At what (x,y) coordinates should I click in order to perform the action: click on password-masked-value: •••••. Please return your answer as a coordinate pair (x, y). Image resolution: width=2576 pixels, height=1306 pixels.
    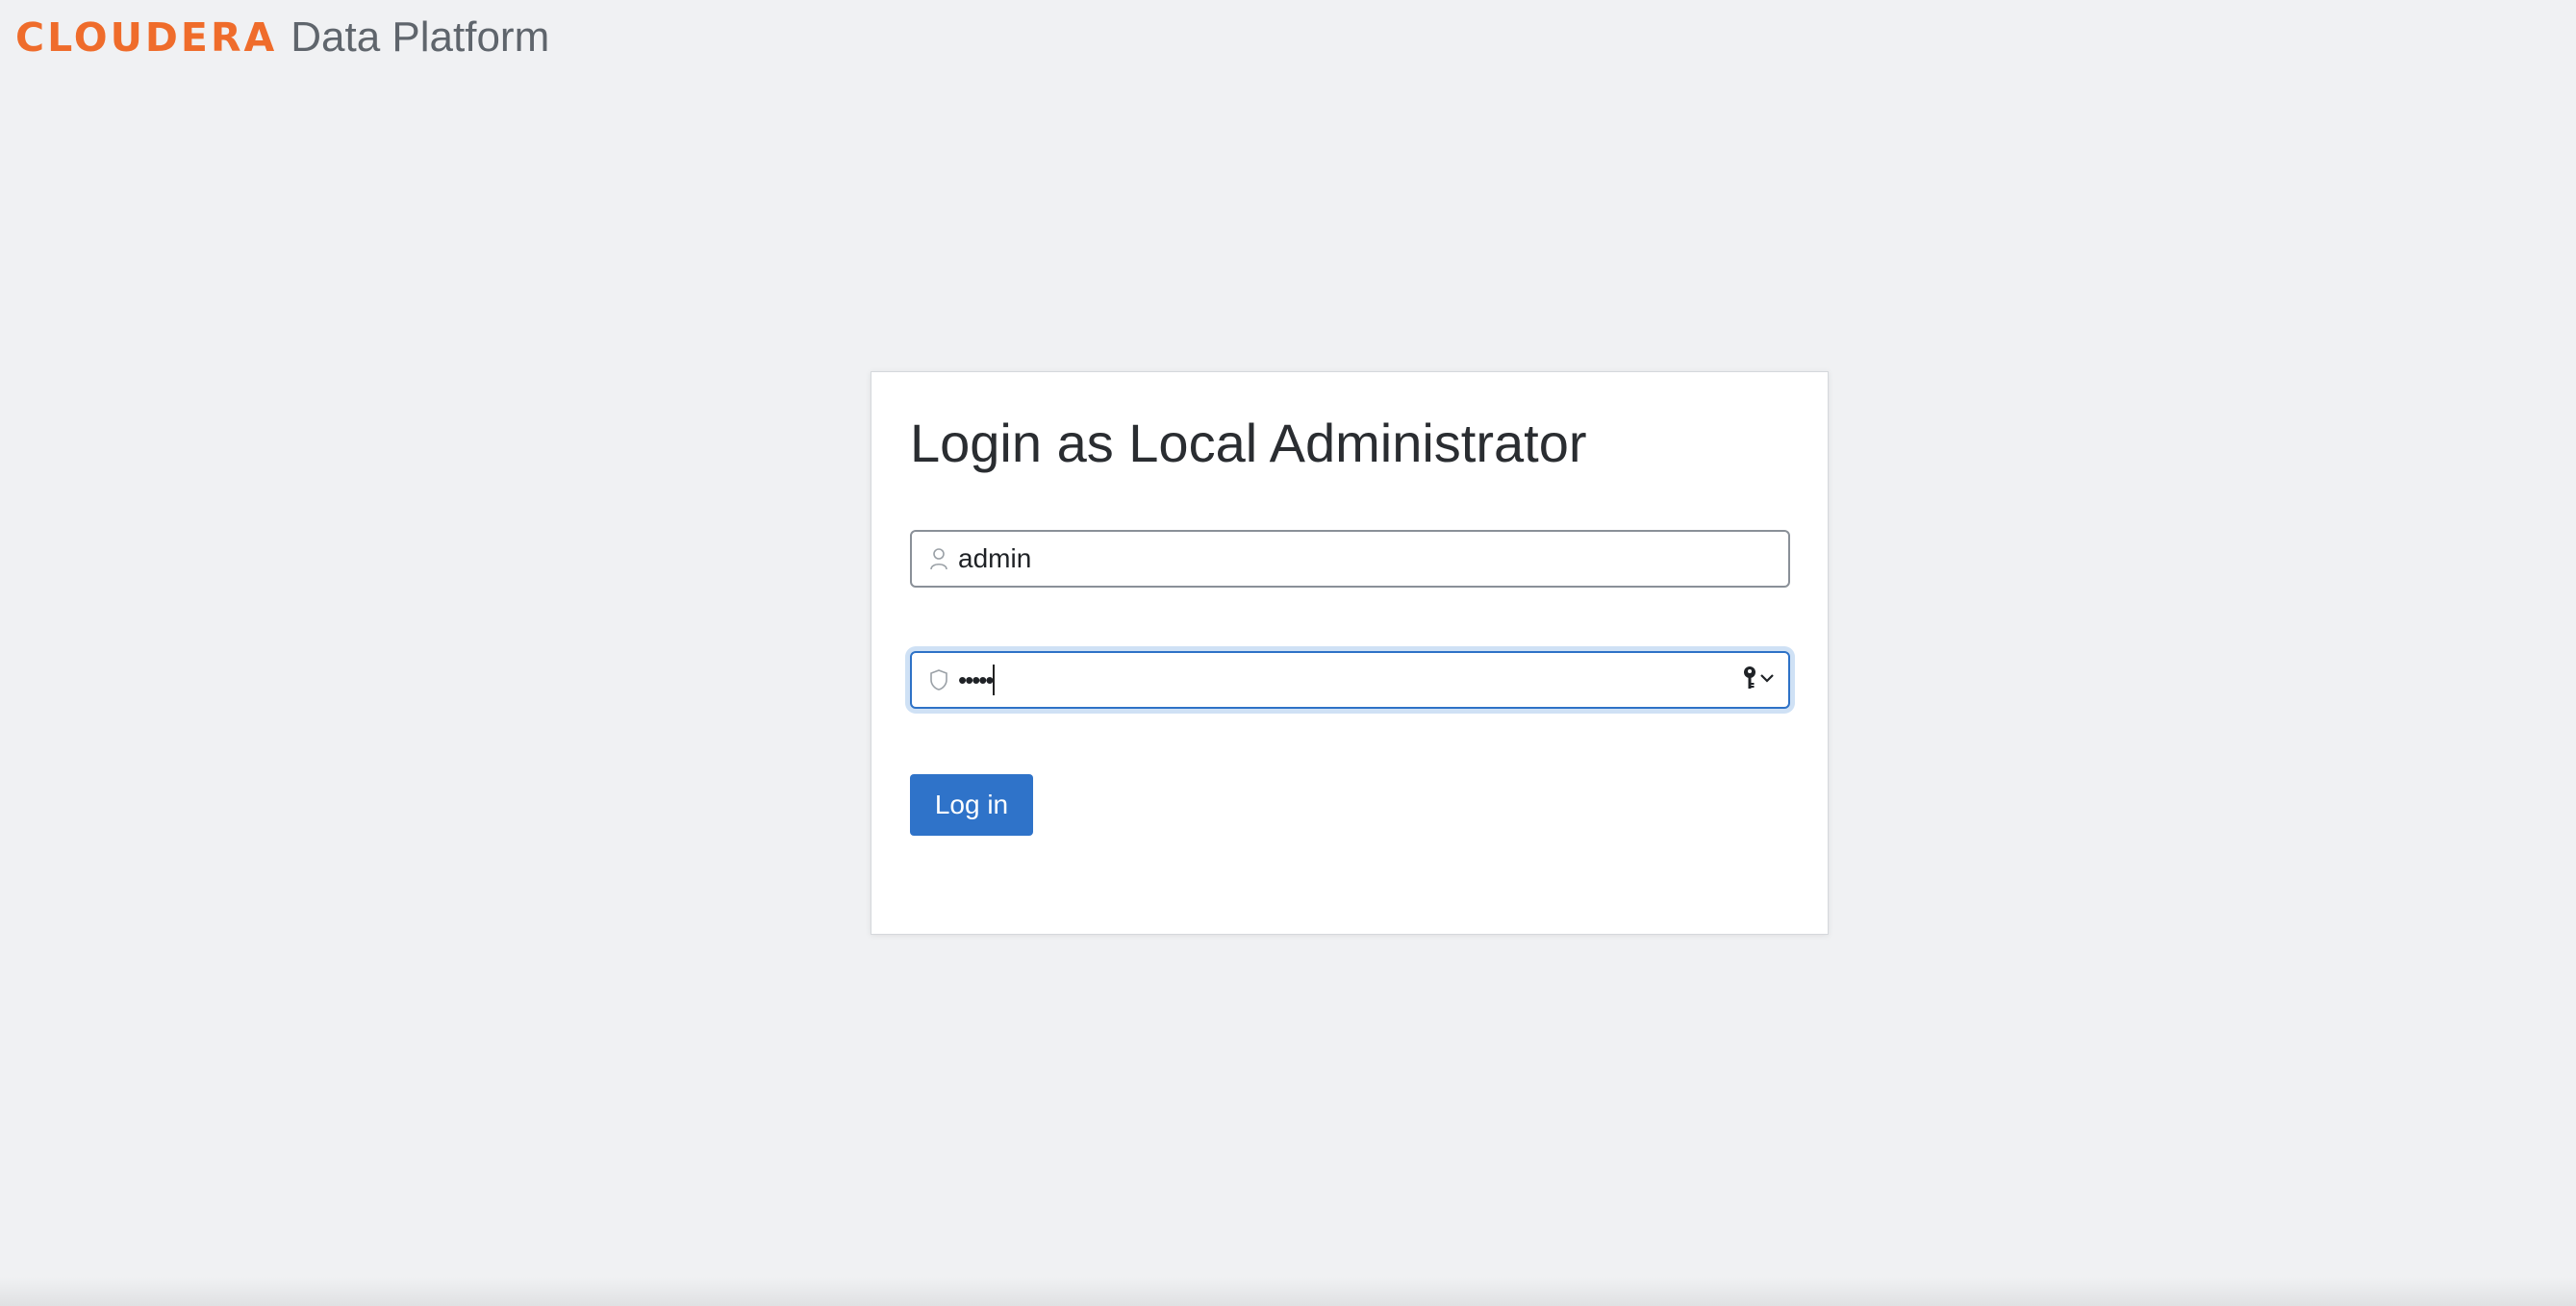
    Looking at the image, I should click on (976, 679).